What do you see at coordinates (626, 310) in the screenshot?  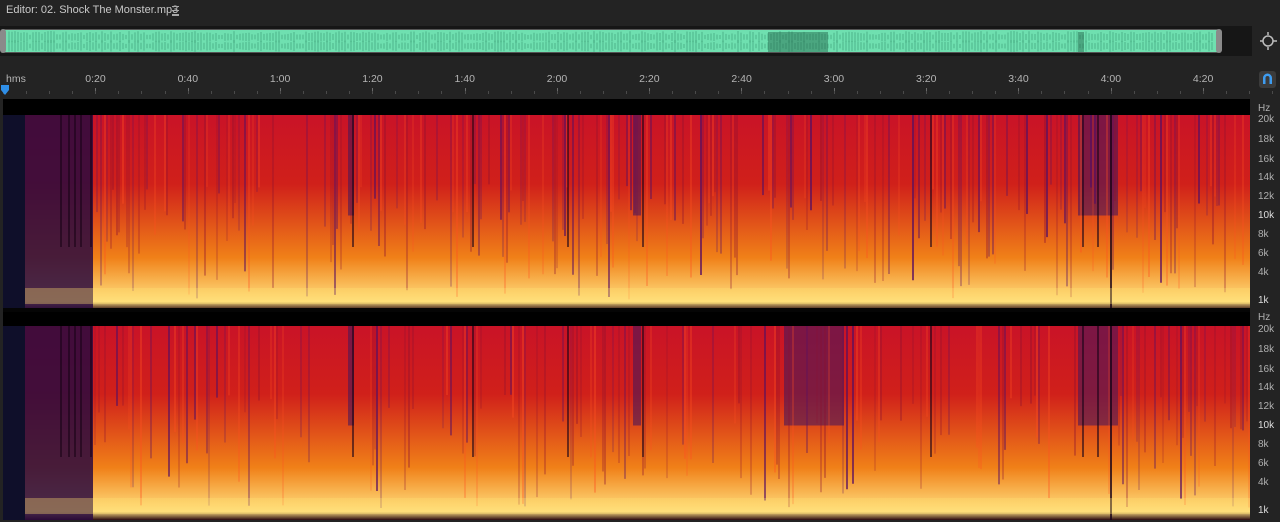 I see `channel-separator` at bounding box center [626, 310].